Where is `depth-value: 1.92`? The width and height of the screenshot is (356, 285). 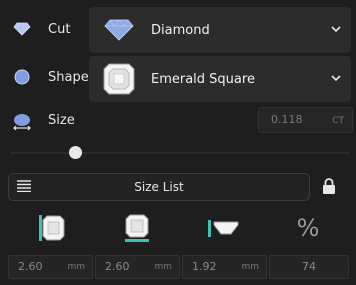 depth-value: 1.92 is located at coordinates (204, 266).